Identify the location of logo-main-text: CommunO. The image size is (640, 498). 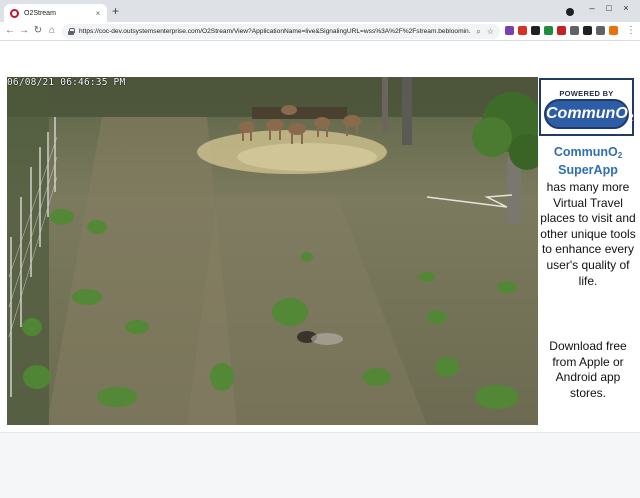
(587, 113).